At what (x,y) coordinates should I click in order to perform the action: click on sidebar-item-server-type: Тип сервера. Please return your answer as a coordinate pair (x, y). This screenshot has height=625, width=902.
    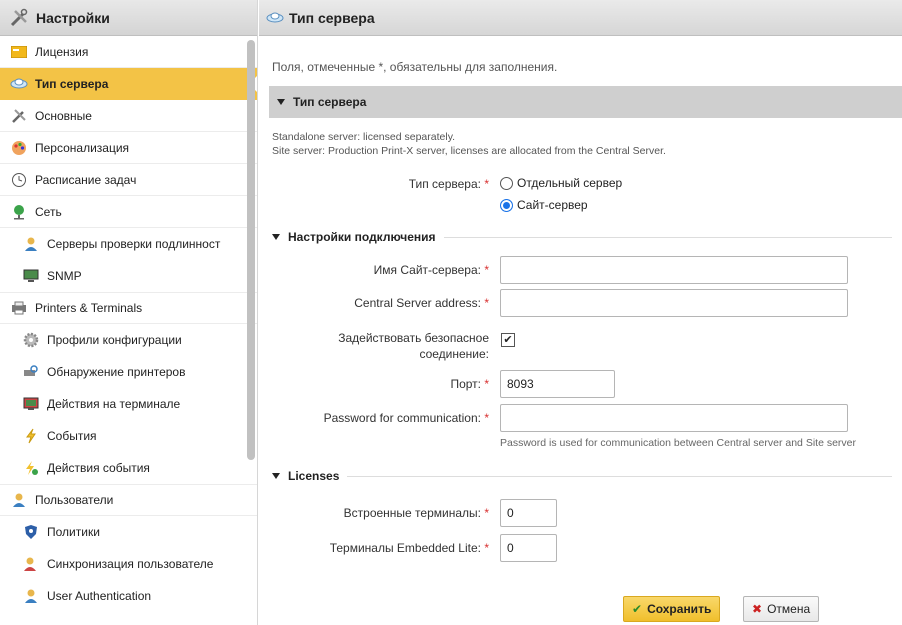
    Looking at the image, I should click on (128, 84).